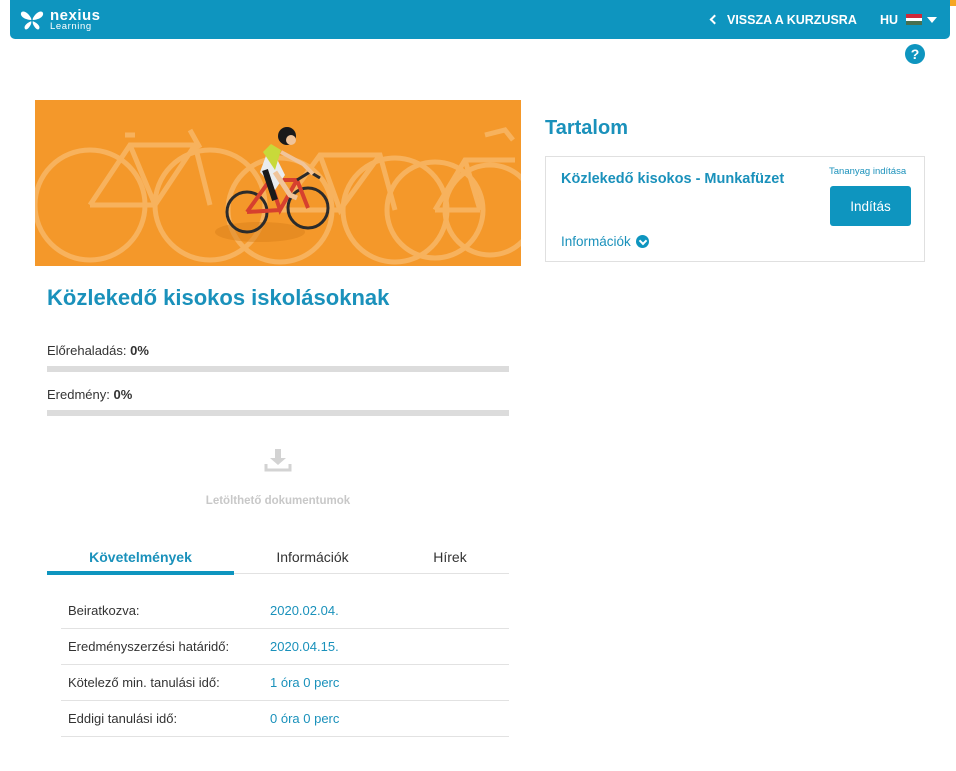 Image resolution: width=956 pixels, height=771 pixels. Describe the element at coordinates (70, 20) in the screenshot. I see `nexius-learning-logo: nexius Learning` at that location.